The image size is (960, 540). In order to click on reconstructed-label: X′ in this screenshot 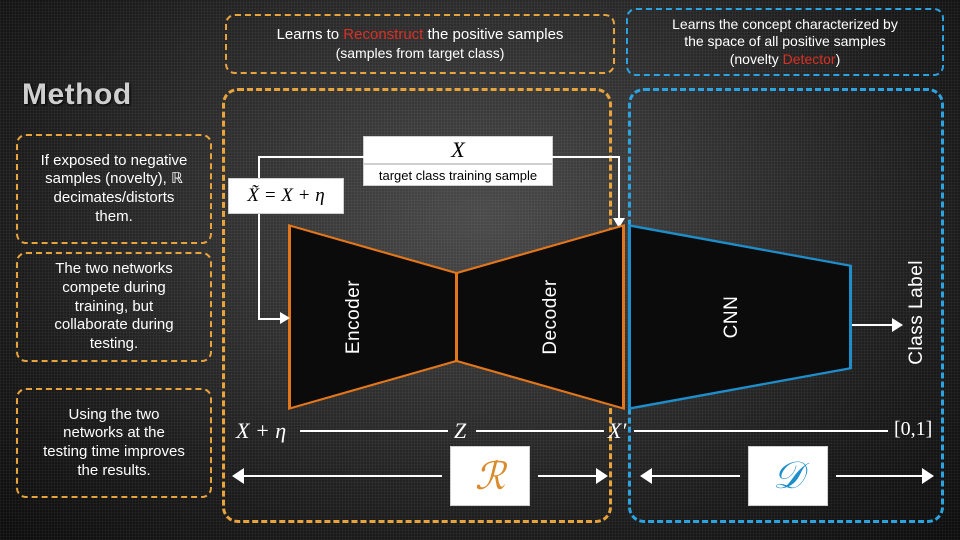, I will do `click(617, 430)`.